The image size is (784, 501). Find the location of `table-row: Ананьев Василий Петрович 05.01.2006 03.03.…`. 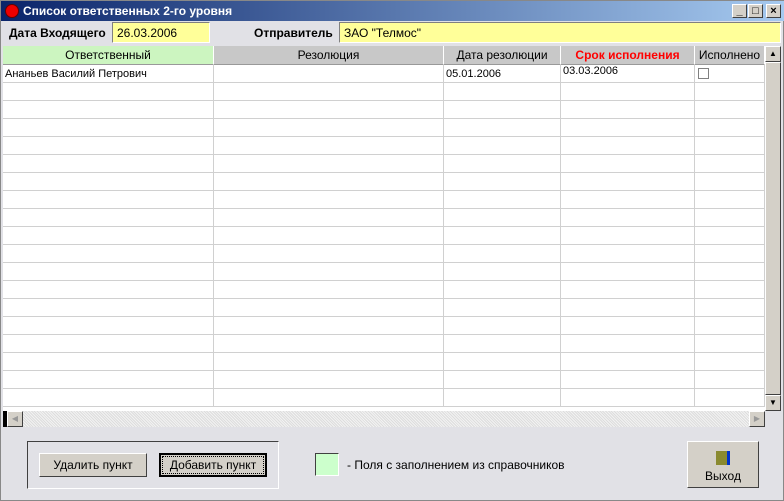

table-row: Ананьев Василий Петрович 05.01.2006 03.03.… is located at coordinates (384, 74).